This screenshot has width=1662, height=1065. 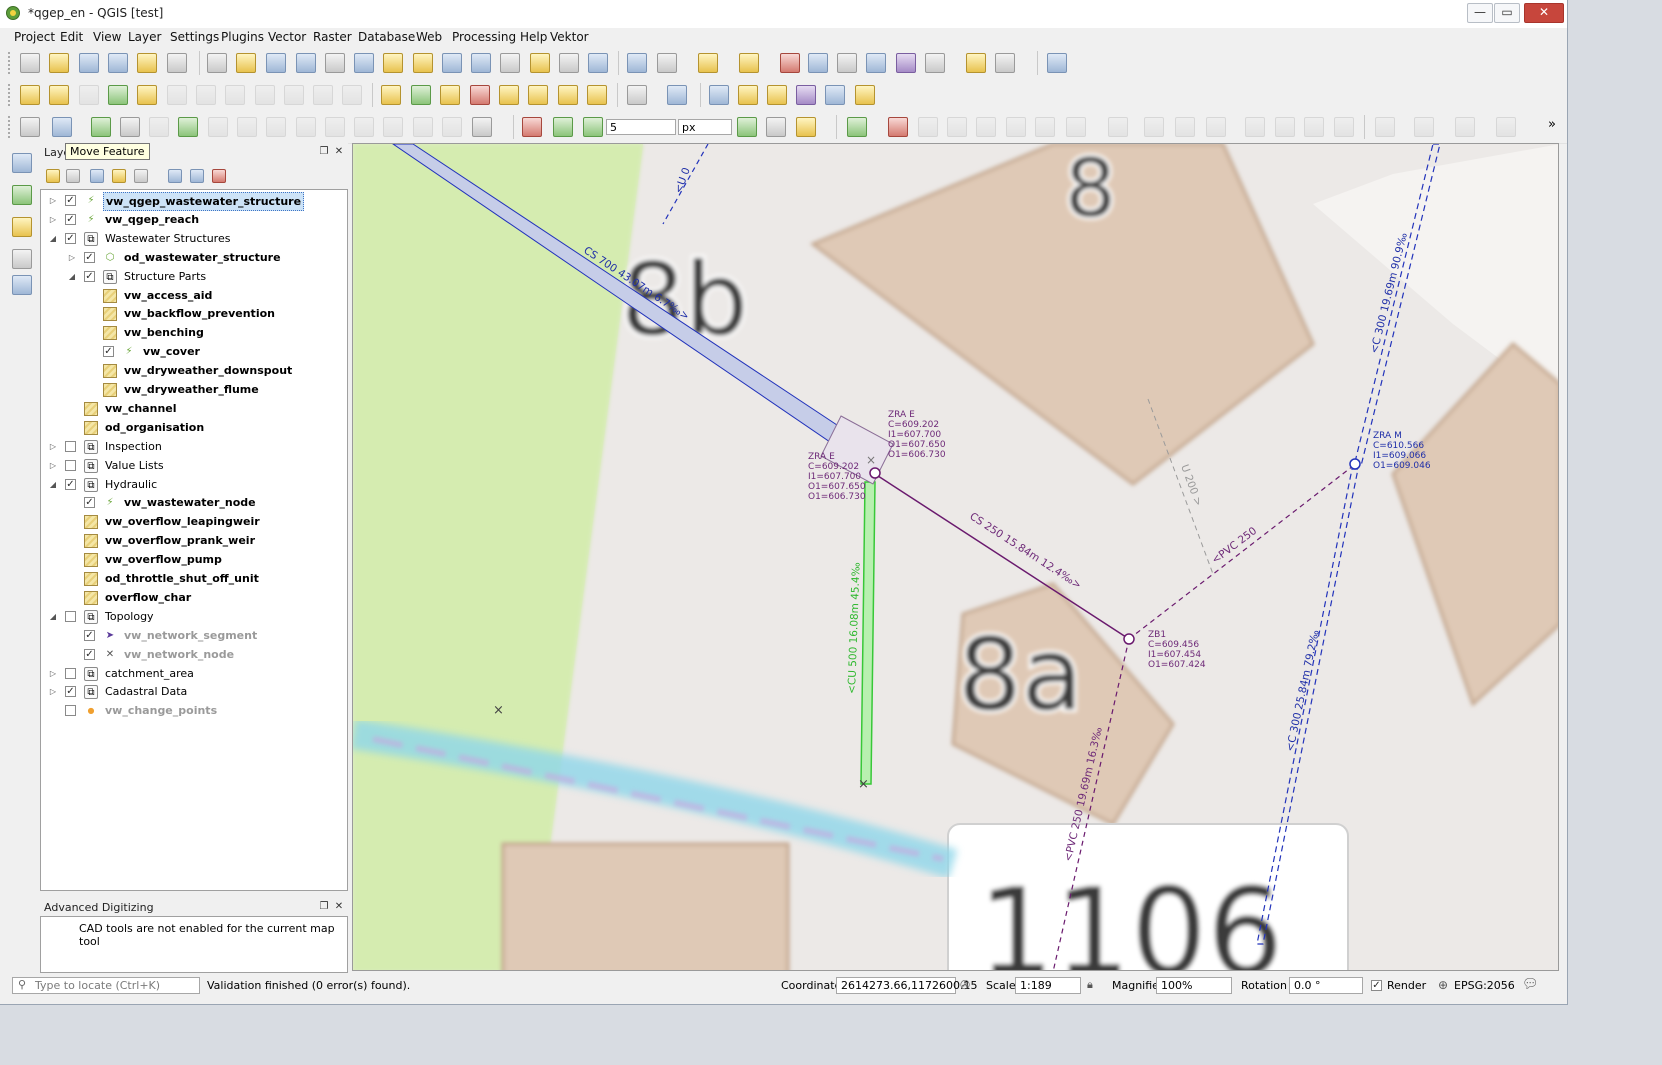 I want to click on layer-tree-item: vw_overflow_pump, so click(x=194, y=560).